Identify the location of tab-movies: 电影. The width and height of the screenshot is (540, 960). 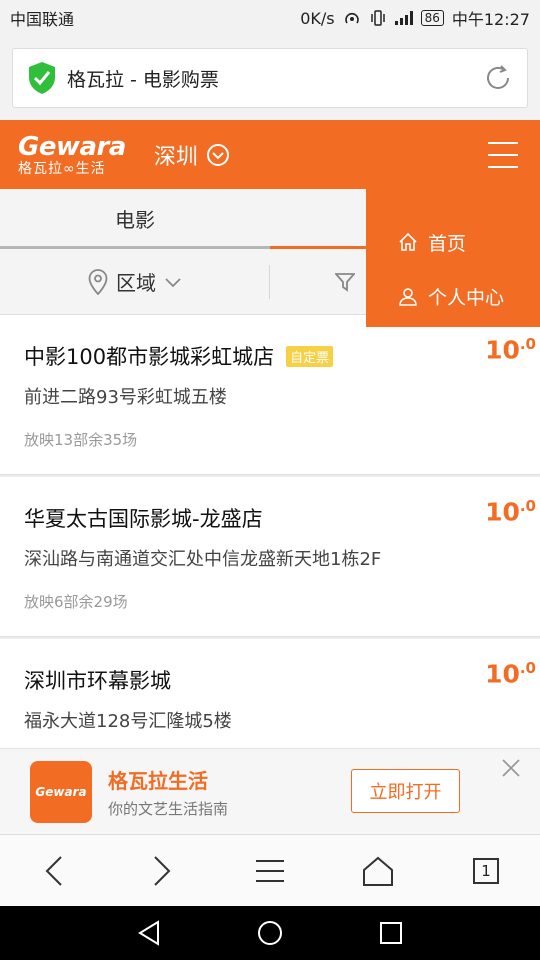
(135, 219).